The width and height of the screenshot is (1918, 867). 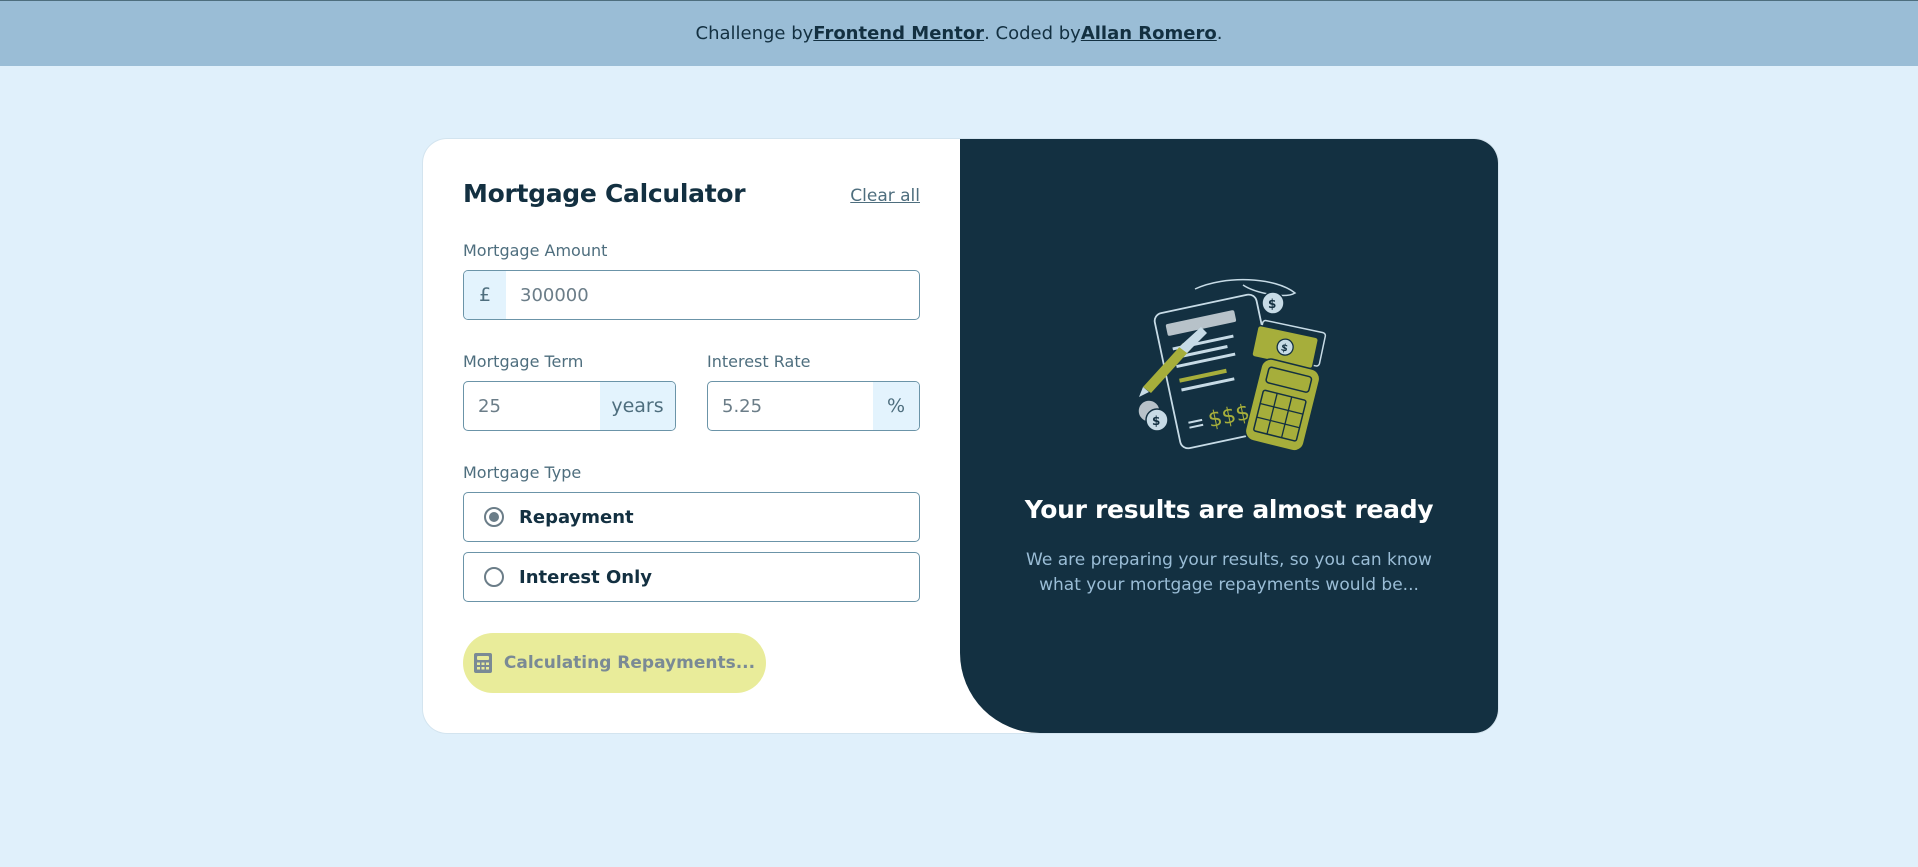 I want to click on mortgage-term-input, so click(x=532, y=406).